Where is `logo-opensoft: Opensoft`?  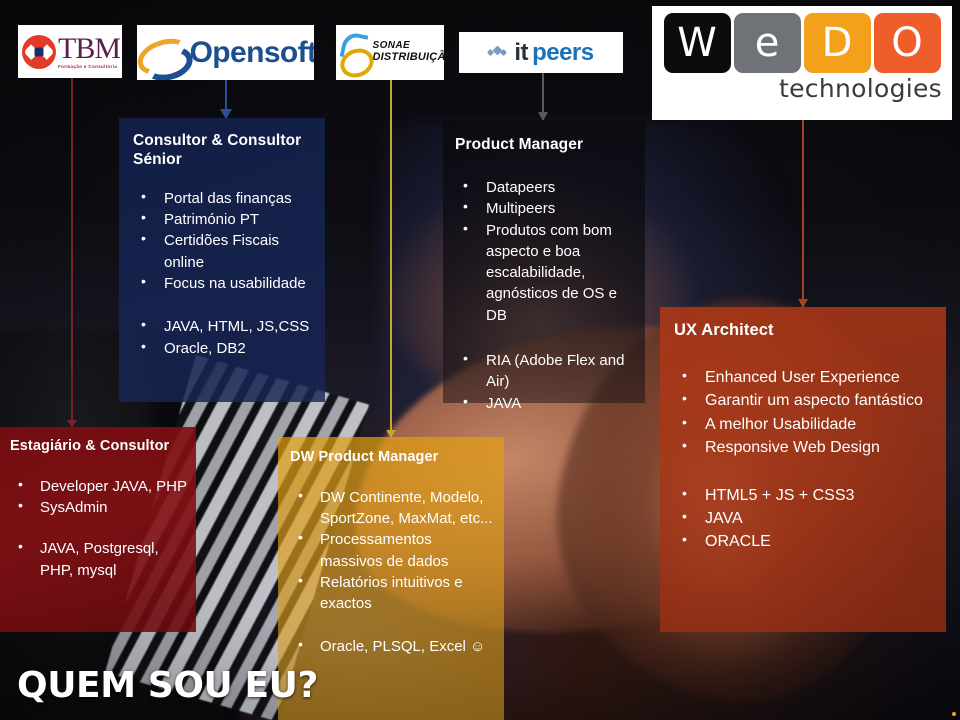 logo-opensoft: Opensoft is located at coordinates (225, 52).